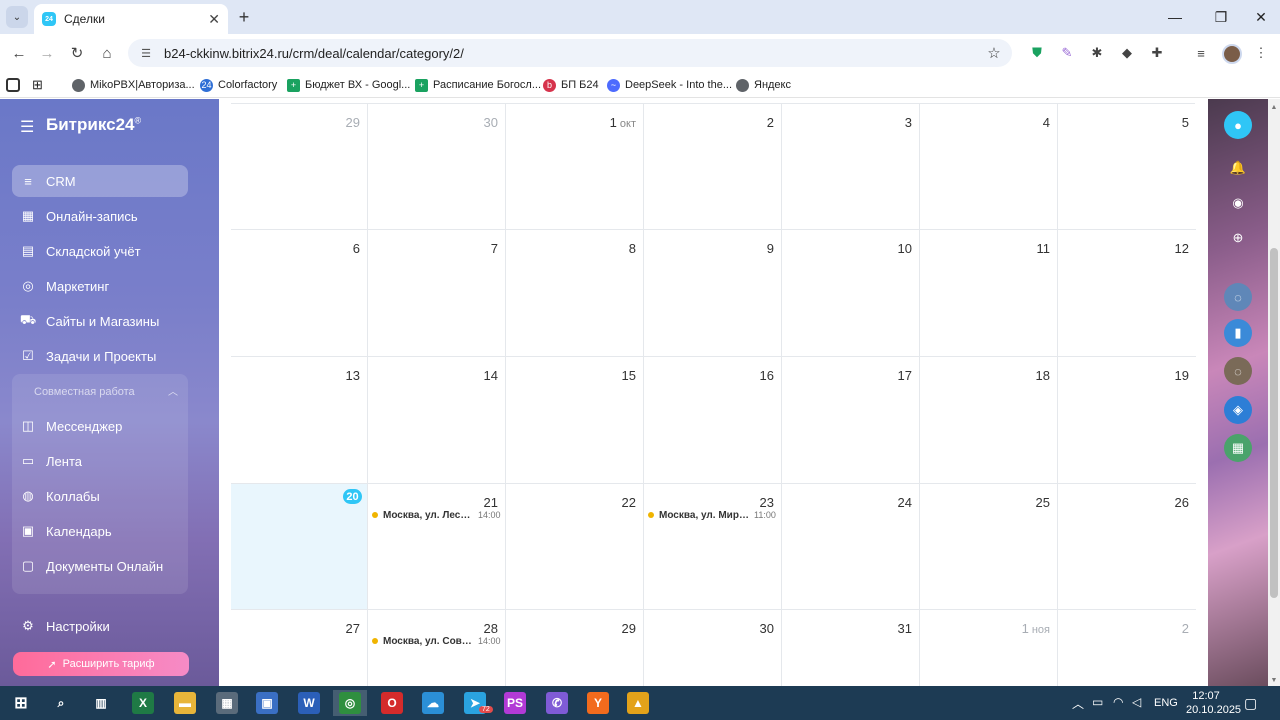 This screenshot has width=1280, height=720. Describe the element at coordinates (238, 85) in the screenshot. I see `bookmark-item: 24 Colorfactory` at that location.